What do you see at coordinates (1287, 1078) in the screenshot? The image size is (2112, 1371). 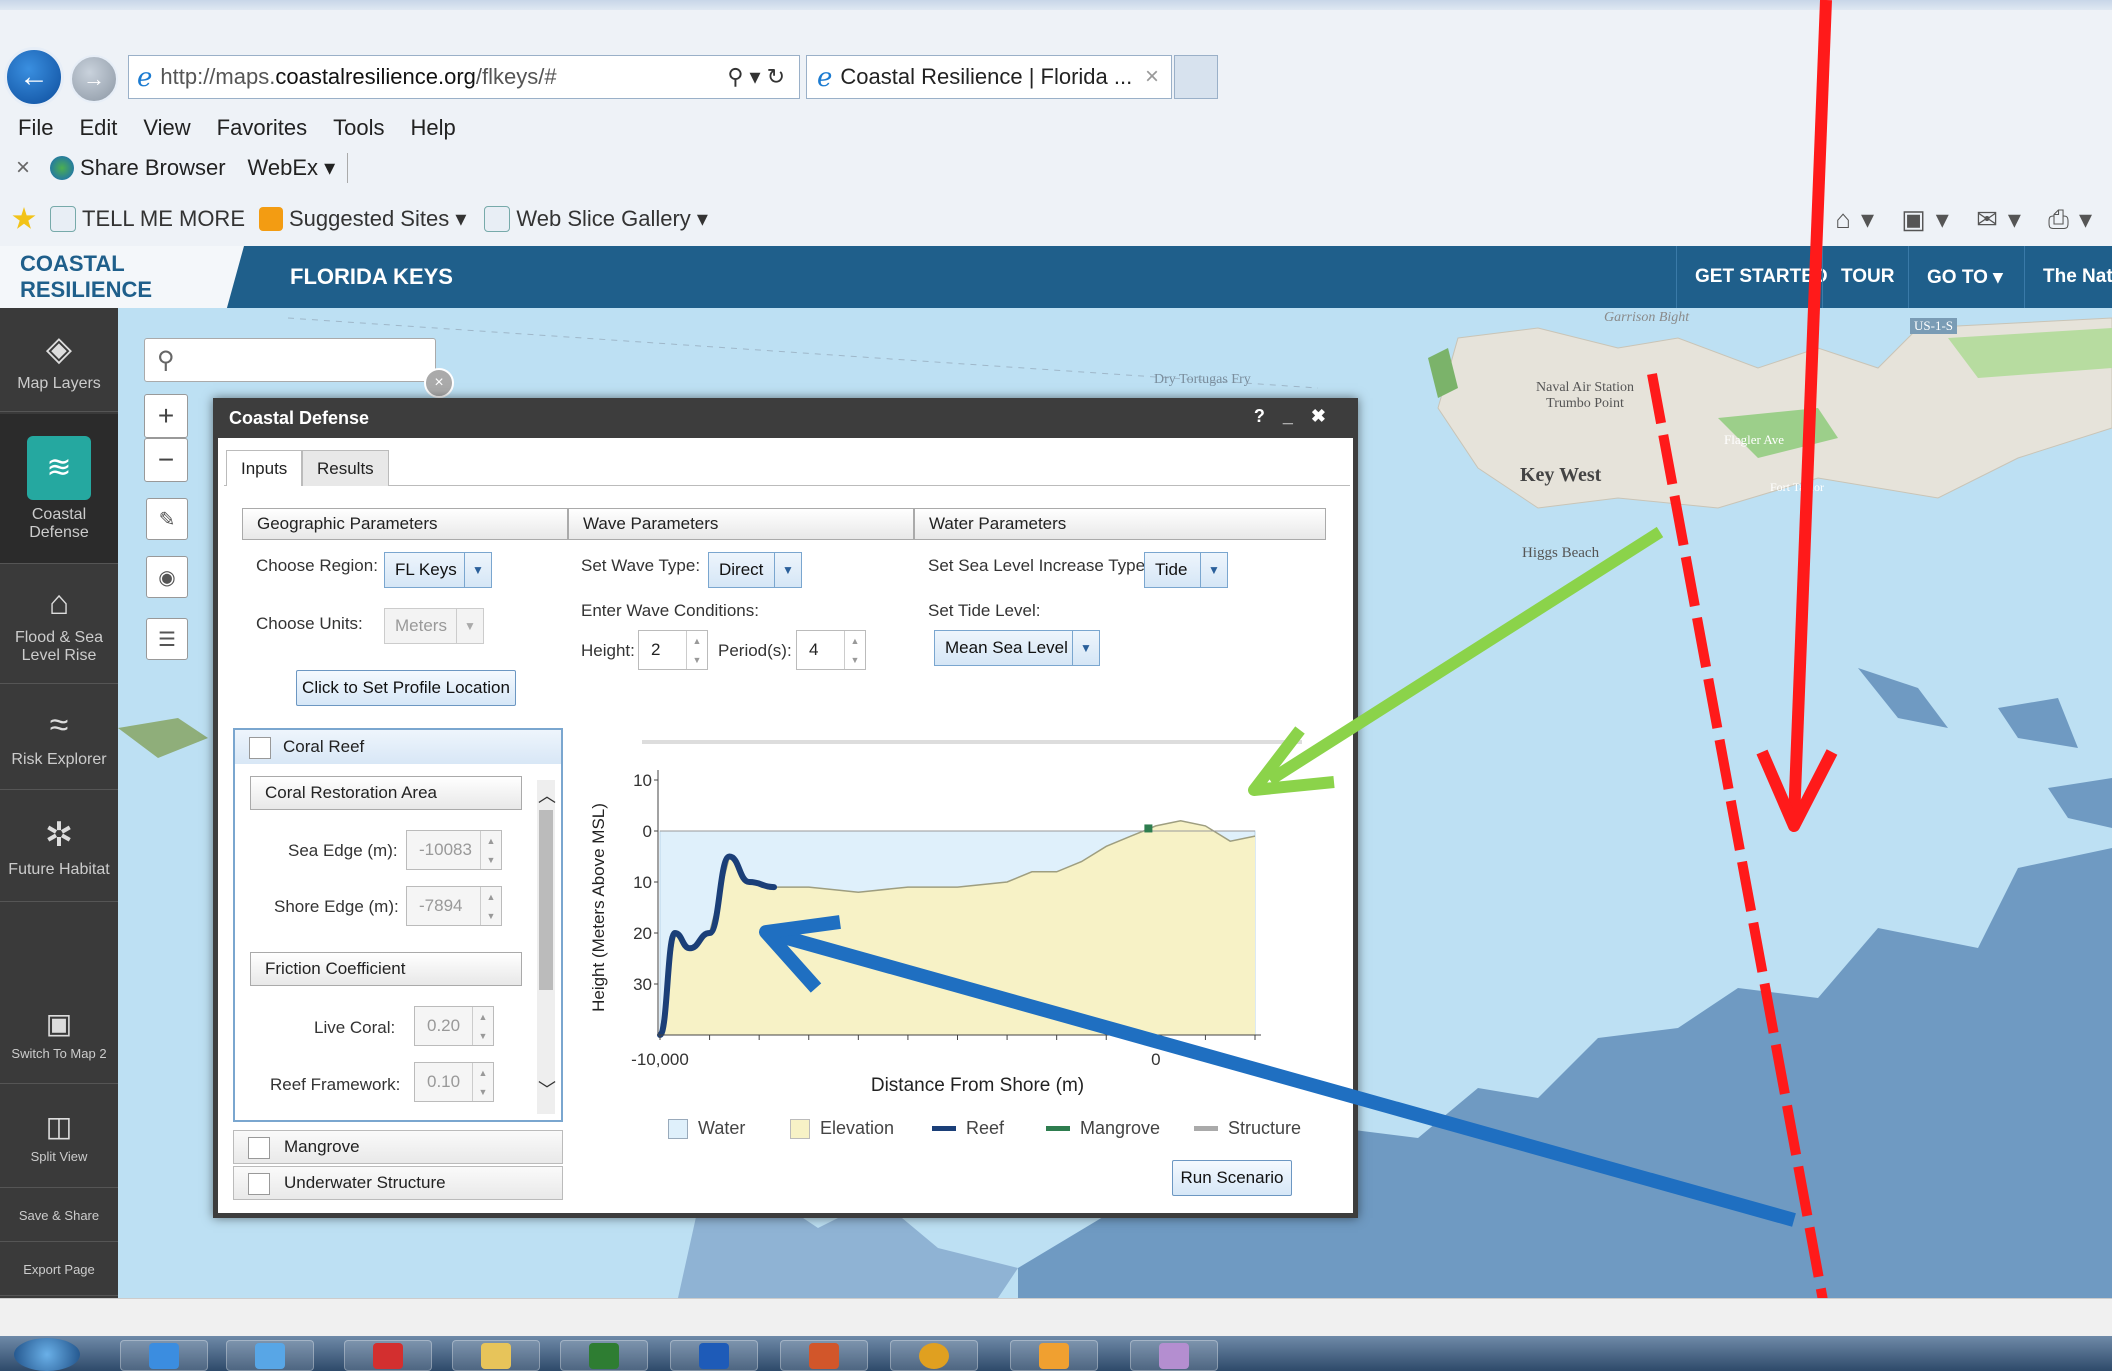 I see `blue-arrow-line` at bounding box center [1287, 1078].